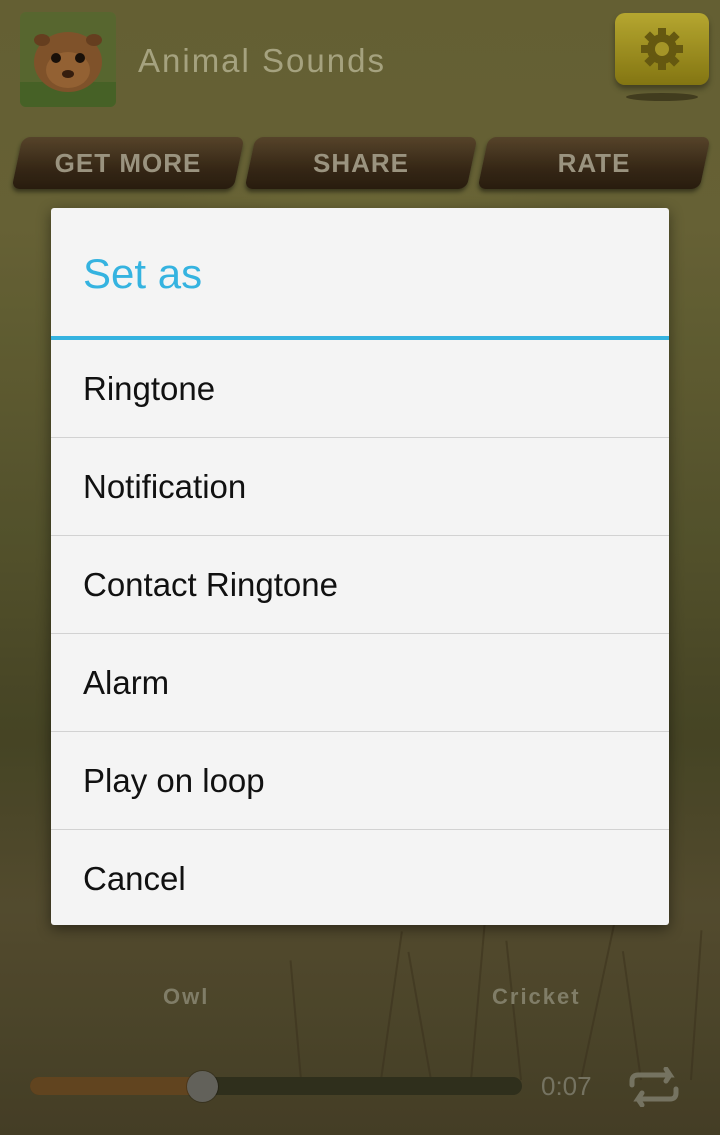 The width and height of the screenshot is (720, 1135). I want to click on option-contact-ringtone: Contact Ringtone, so click(360, 585).